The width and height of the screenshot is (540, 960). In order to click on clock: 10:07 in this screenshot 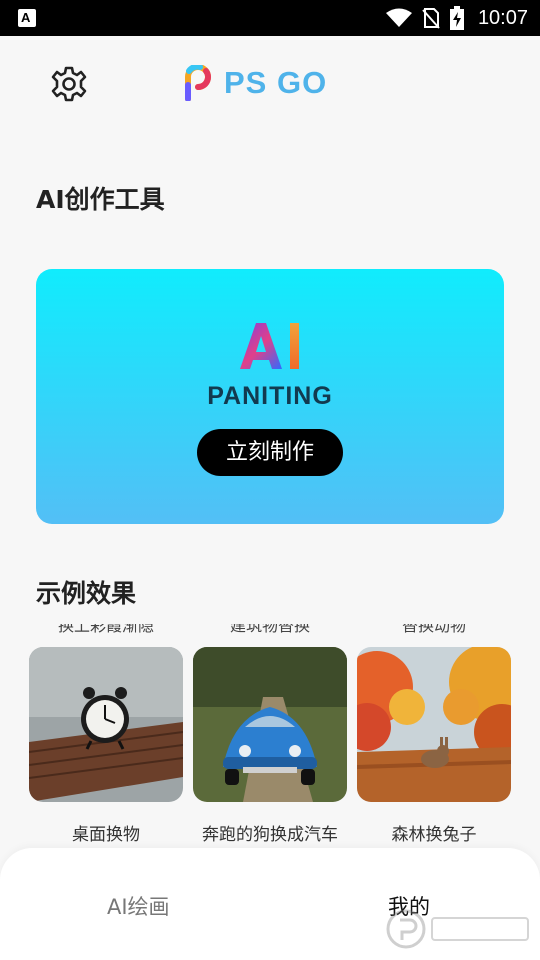, I will do `click(502, 17)`.